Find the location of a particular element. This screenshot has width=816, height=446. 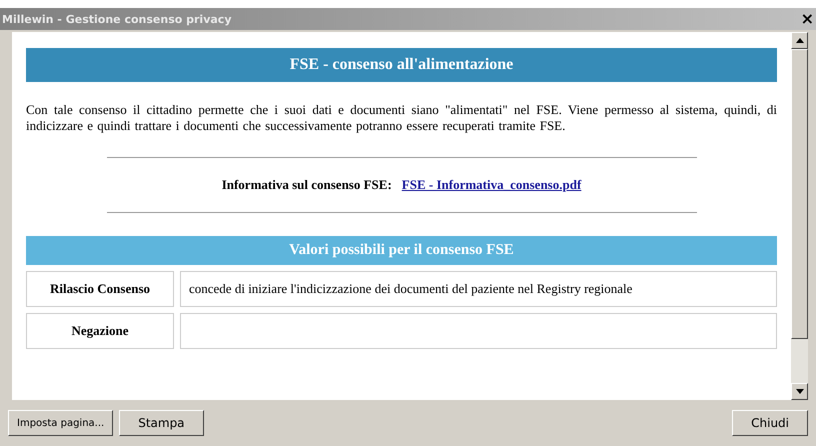

close-button: Chiudi is located at coordinates (770, 423).